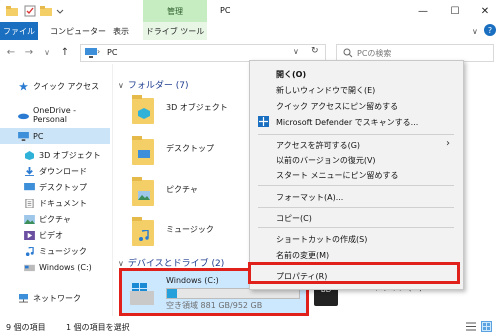  Describe the element at coordinates (29, 267) in the screenshot. I see `drive-icon` at that location.